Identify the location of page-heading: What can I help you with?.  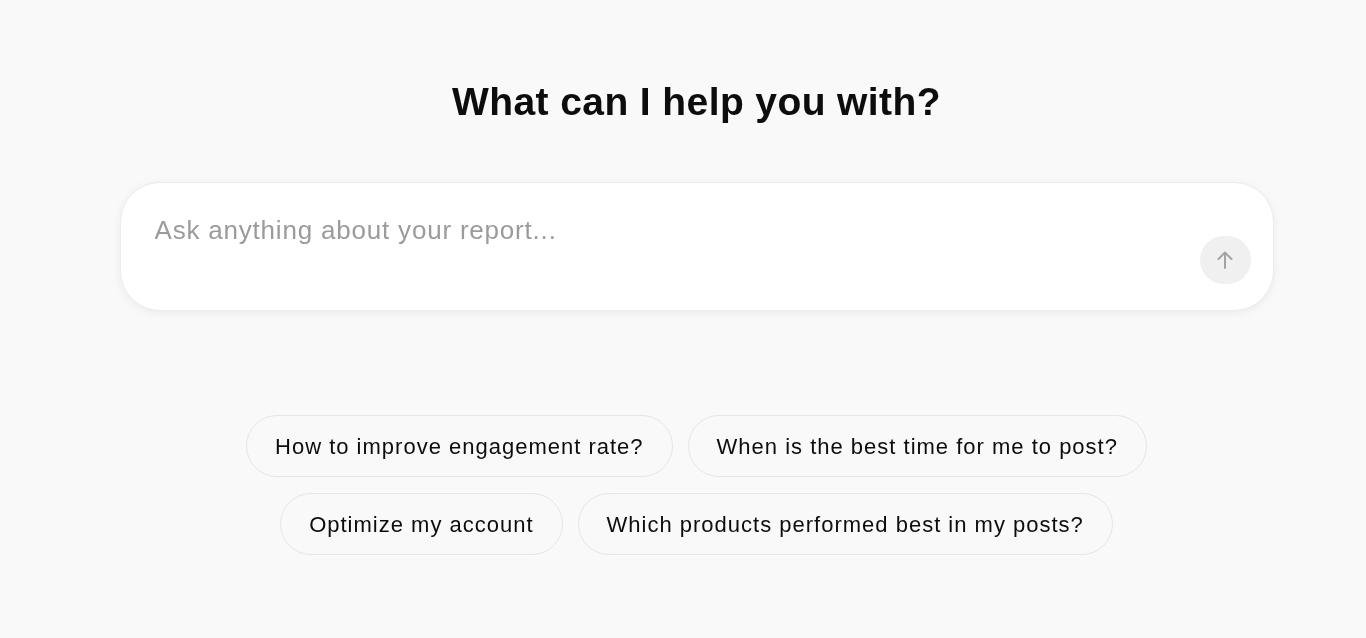
(696, 102).